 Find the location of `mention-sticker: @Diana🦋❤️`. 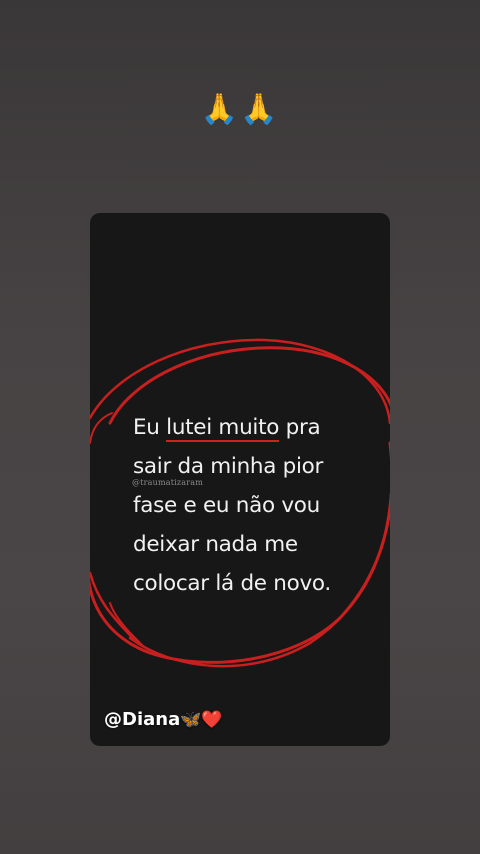

mention-sticker: @Diana🦋❤️ is located at coordinates (163, 720).